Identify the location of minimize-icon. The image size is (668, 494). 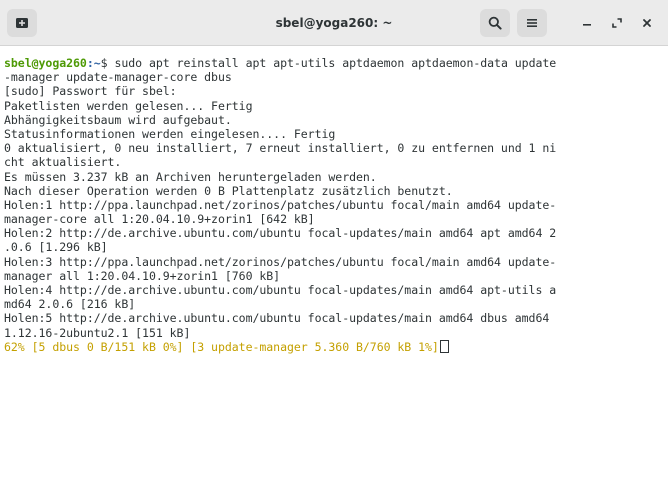
(587, 25).